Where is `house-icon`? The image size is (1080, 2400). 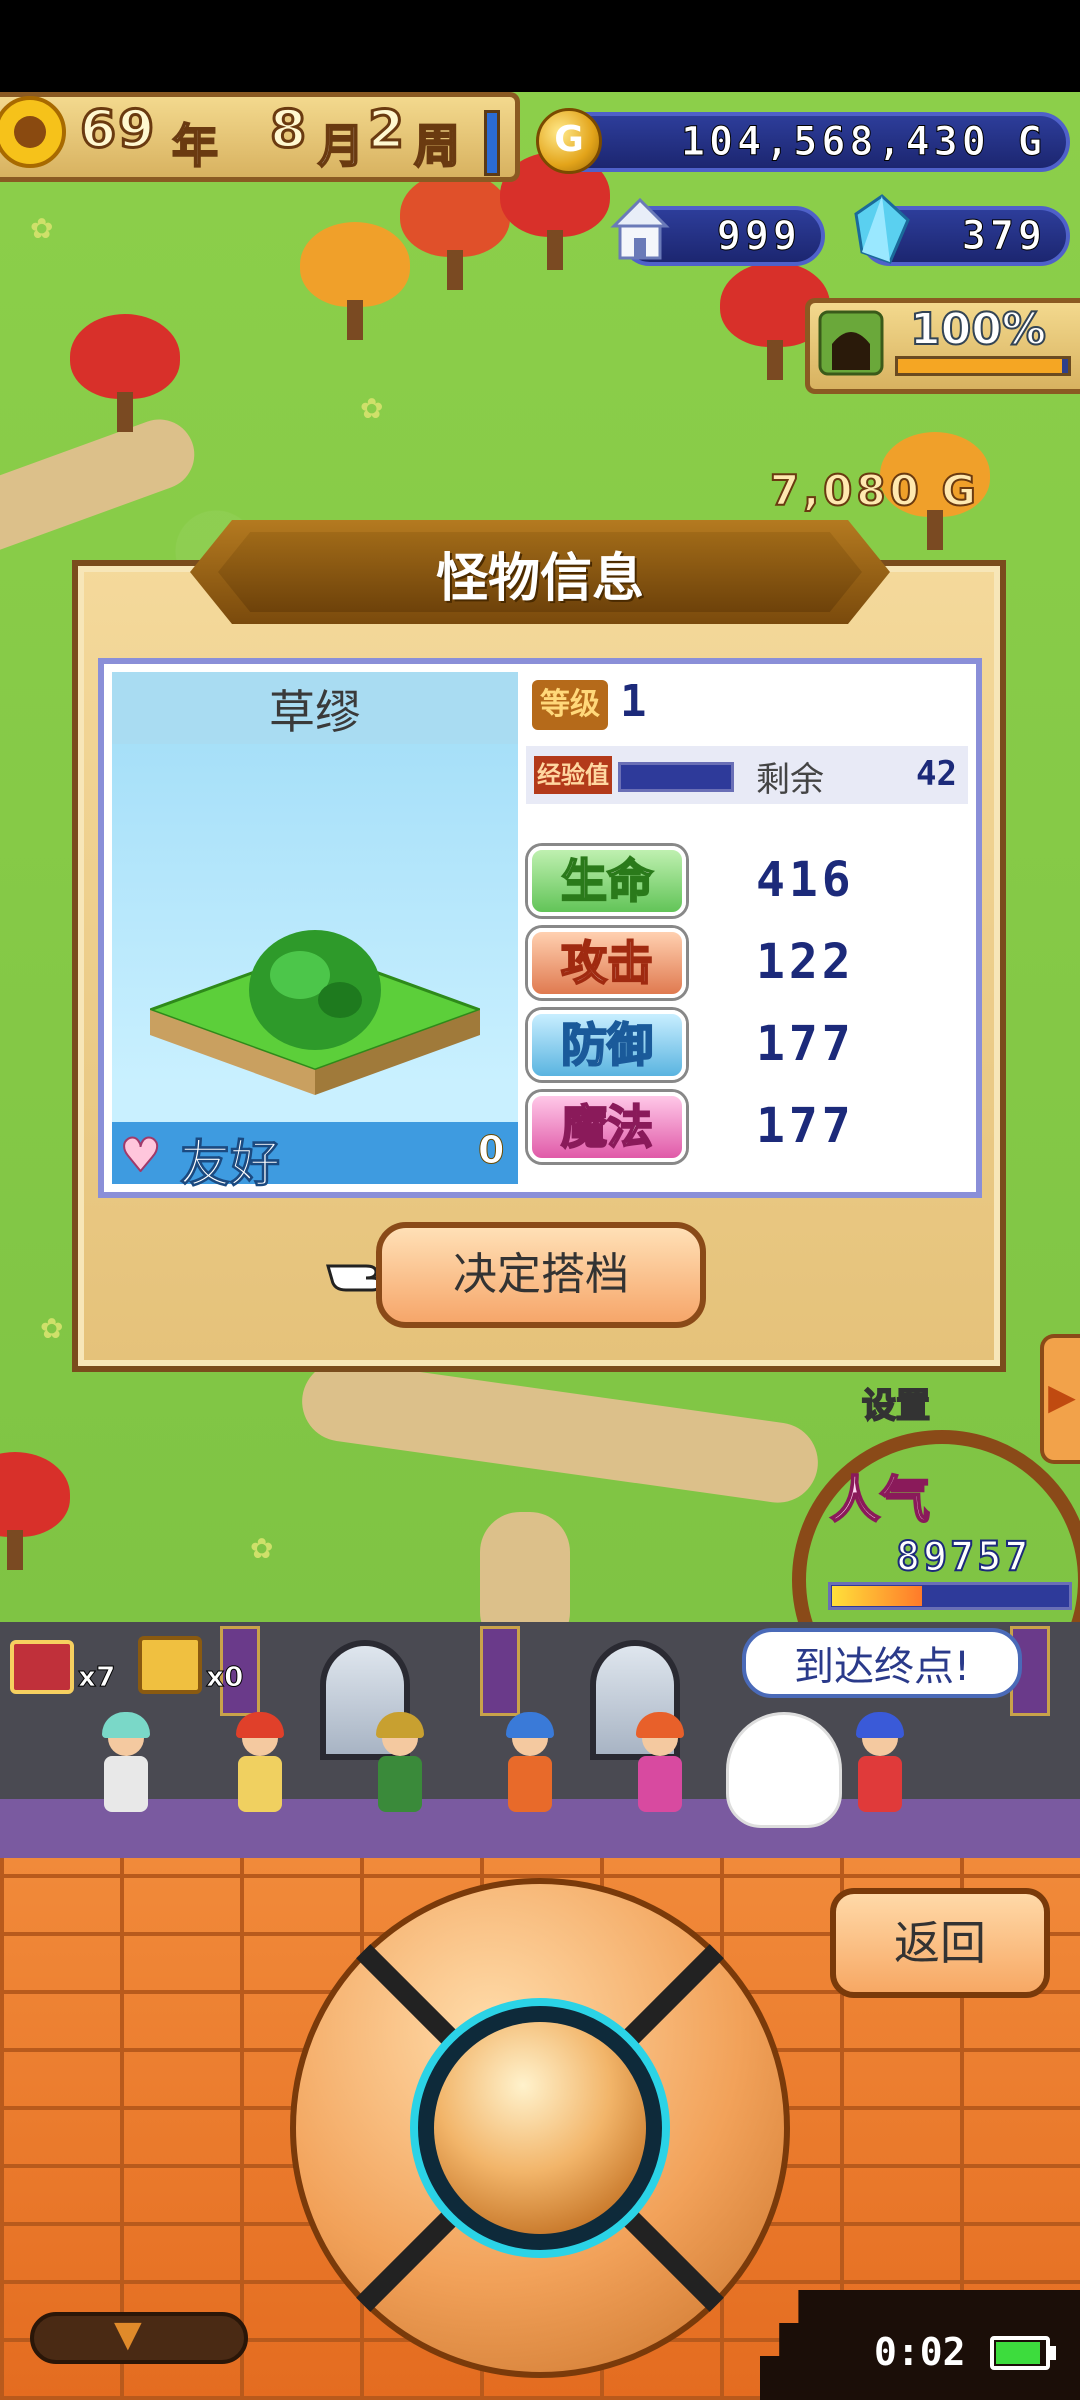
house-icon is located at coordinates (640, 228).